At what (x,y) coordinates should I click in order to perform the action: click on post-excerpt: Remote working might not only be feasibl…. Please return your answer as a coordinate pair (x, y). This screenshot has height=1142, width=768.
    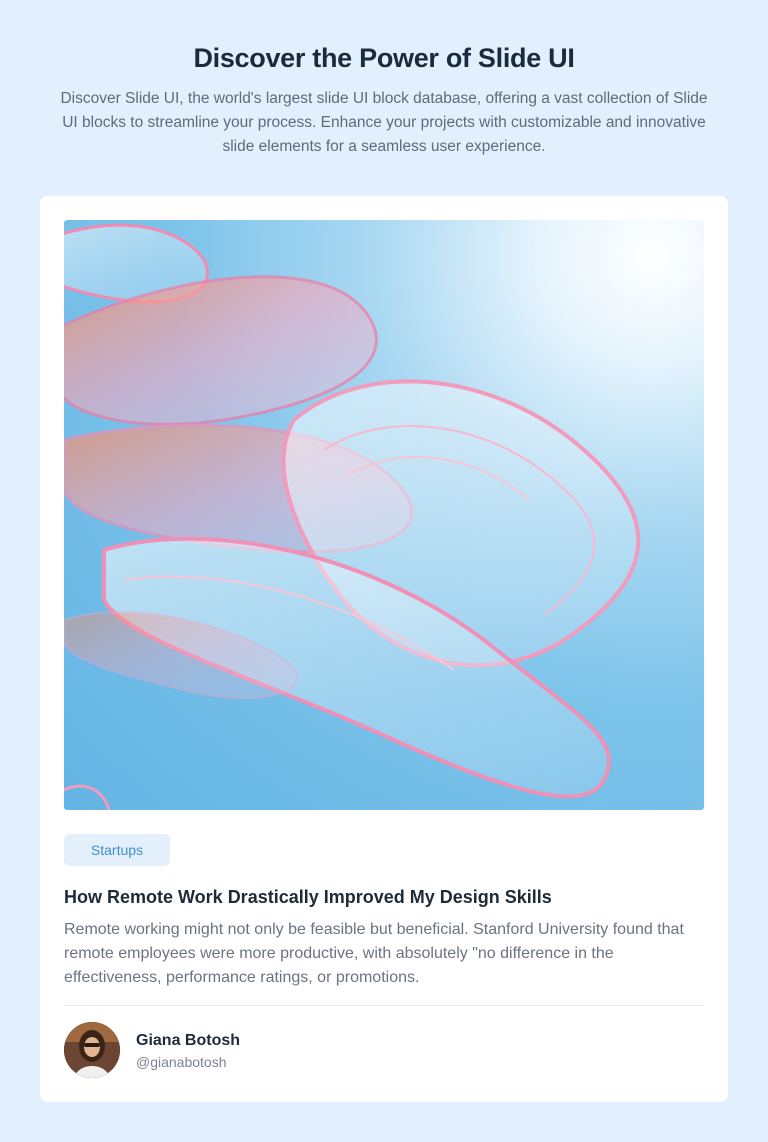
    Looking at the image, I should click on (374, 953).